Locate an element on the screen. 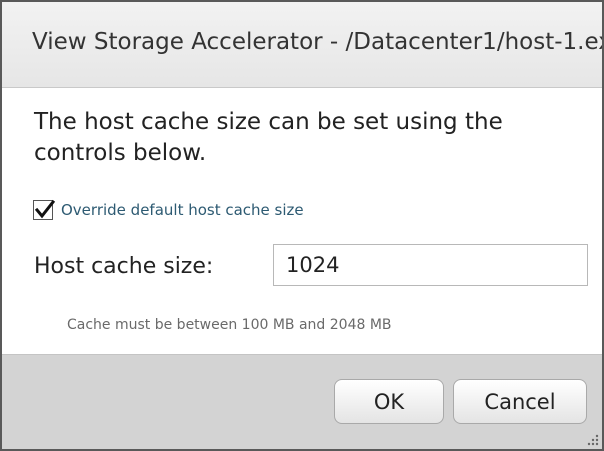  checkmark-icon is located at coordinates (45, 209).